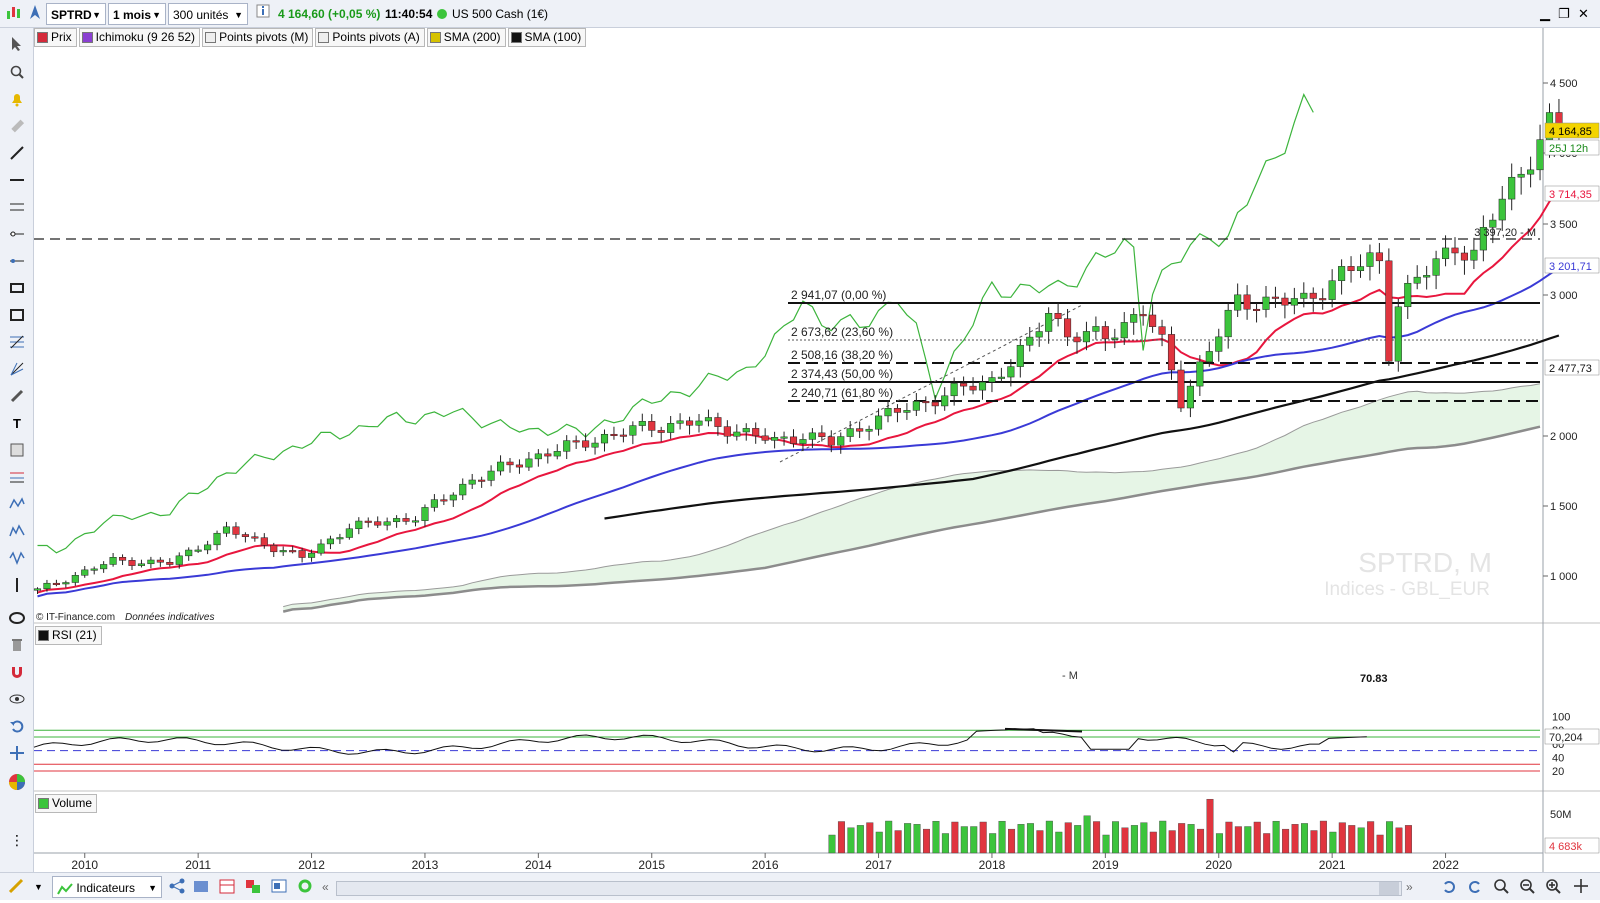 This screenshot has width=1600, height=903. I want to click on redo-zoom-icon, so click(1475, 887).